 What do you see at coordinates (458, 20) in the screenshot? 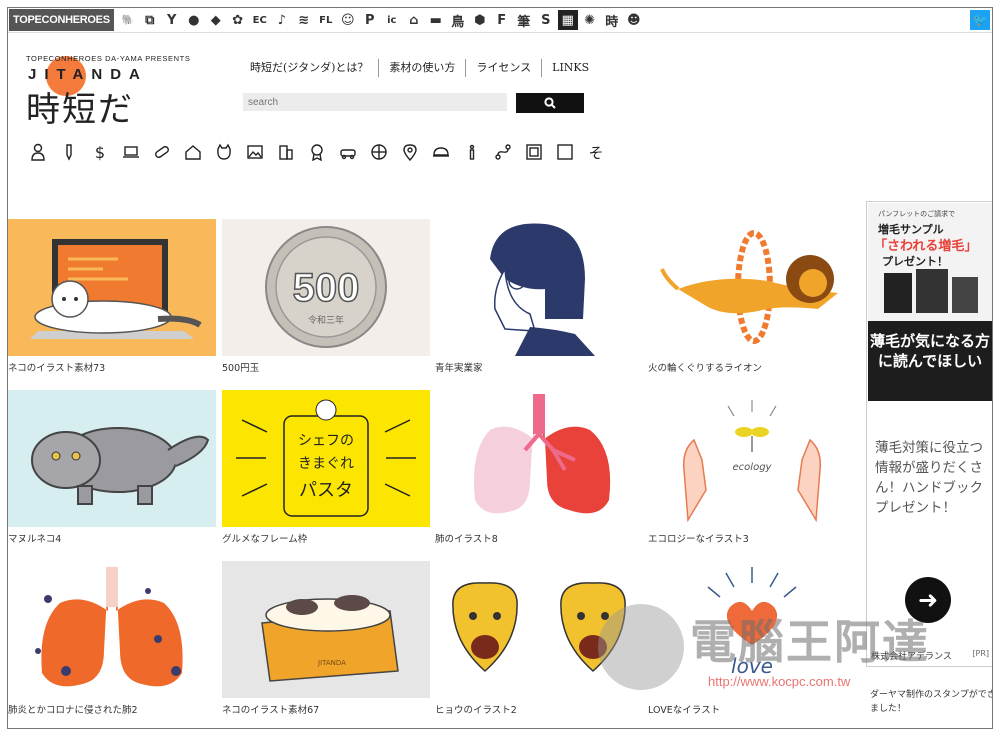
I see `bird-icon: 鳥` at bounding box center [458, 20].